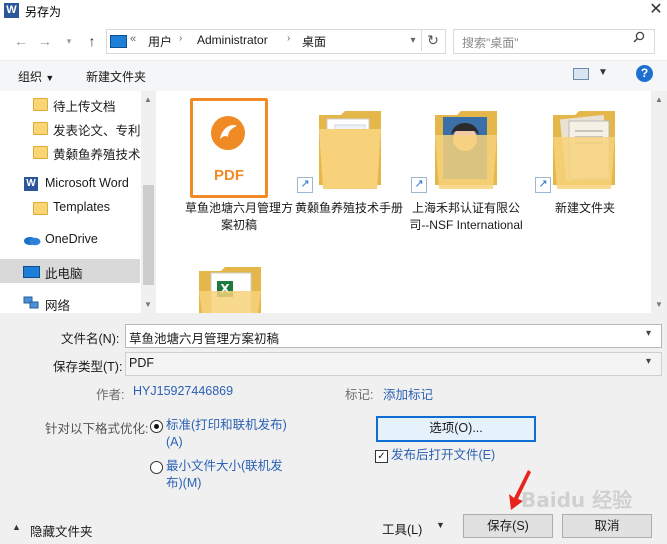 The width and height of the screenshot is (667, 544). Describe the element at coordinates (412, 40) in the screenshot. I see `address-dropdown-icon: ▾` at that location.